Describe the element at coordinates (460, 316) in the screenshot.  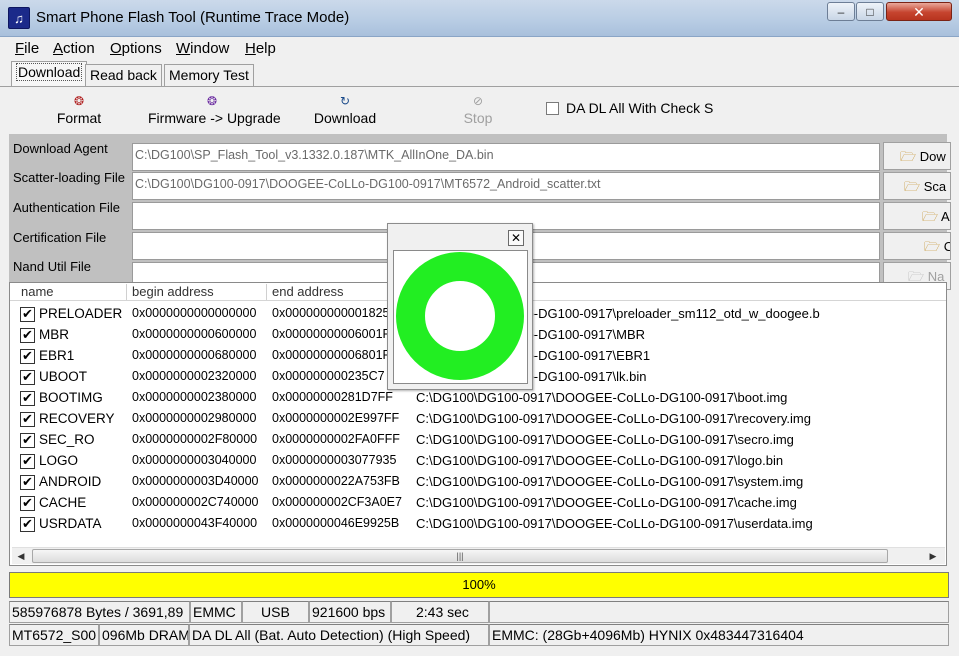
I see `success-ring-icon` at that location.